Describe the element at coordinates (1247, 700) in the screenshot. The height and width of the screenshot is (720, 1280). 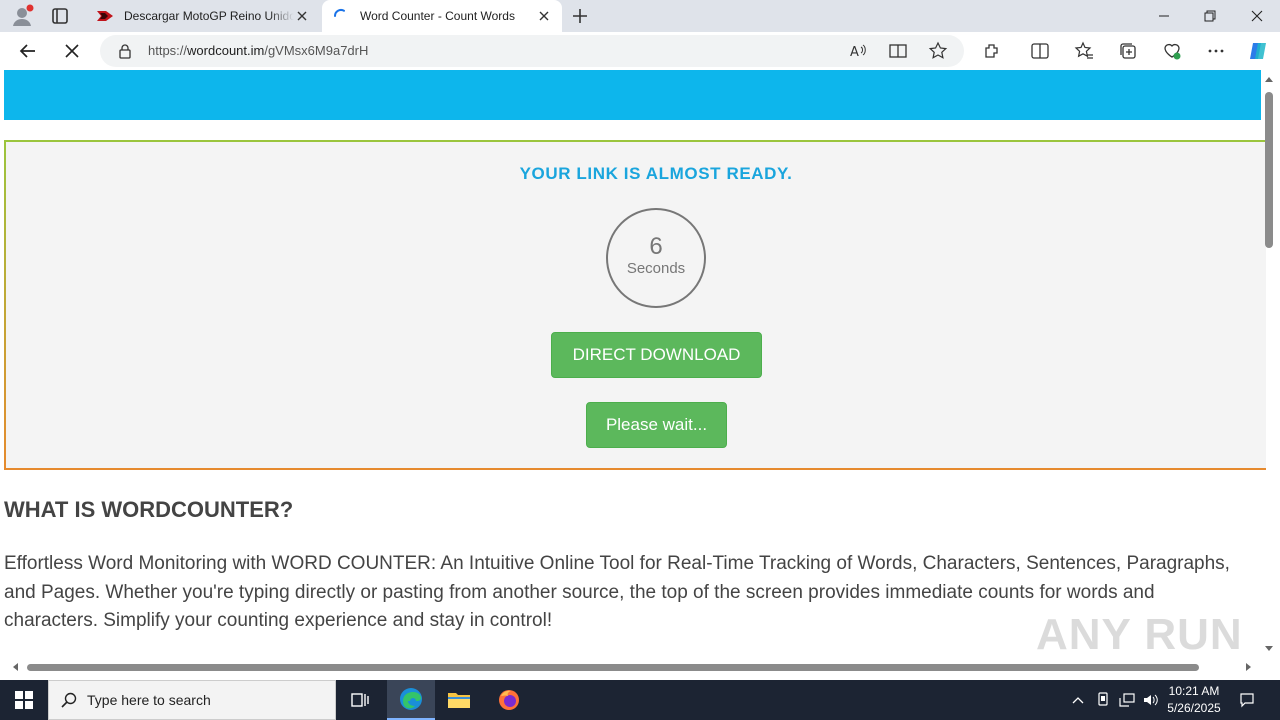
I see `notifications-icon` at that location.